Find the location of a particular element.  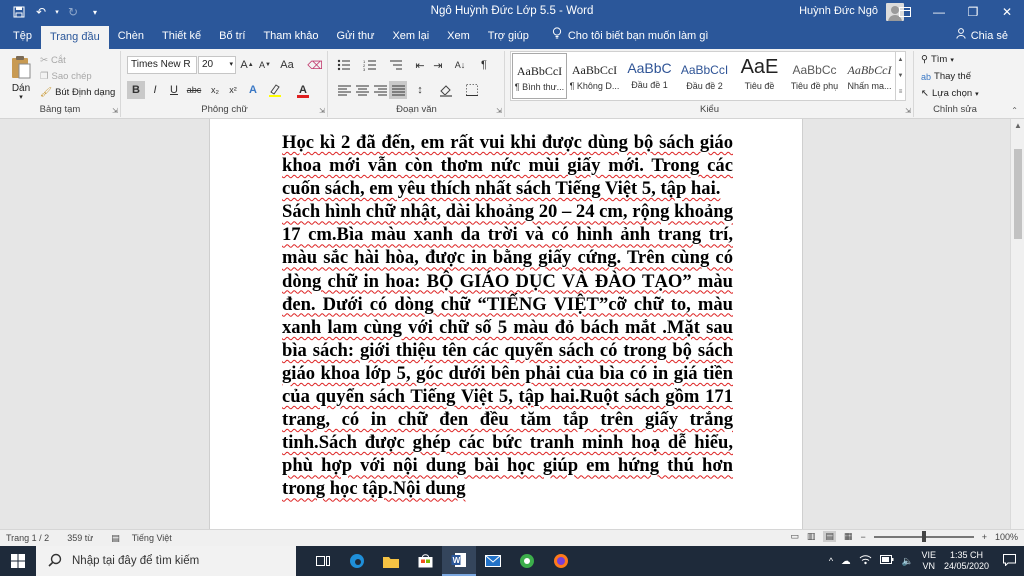

copy-button: ❐ Sao chép is located at coordinates (66, 76).